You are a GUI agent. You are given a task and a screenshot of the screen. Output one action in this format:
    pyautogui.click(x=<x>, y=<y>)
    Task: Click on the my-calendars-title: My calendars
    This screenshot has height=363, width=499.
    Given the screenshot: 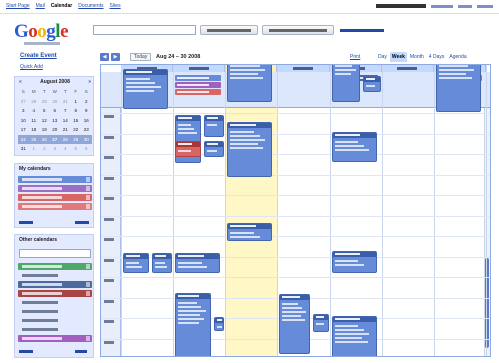 What is the action you would take?
    pyautogui.click(x=35, y=169)
    